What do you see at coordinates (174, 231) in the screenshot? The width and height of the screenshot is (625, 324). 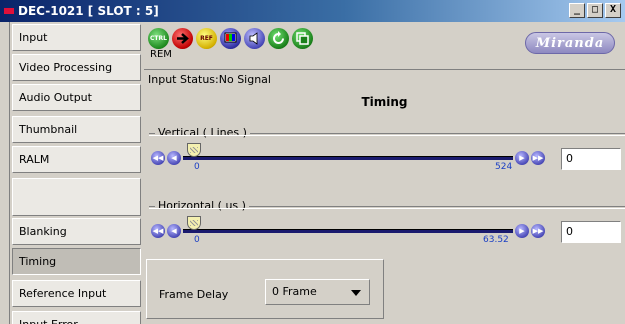 I see `horizontal-step-back-button: ◀` at bounding box center [174, 231].